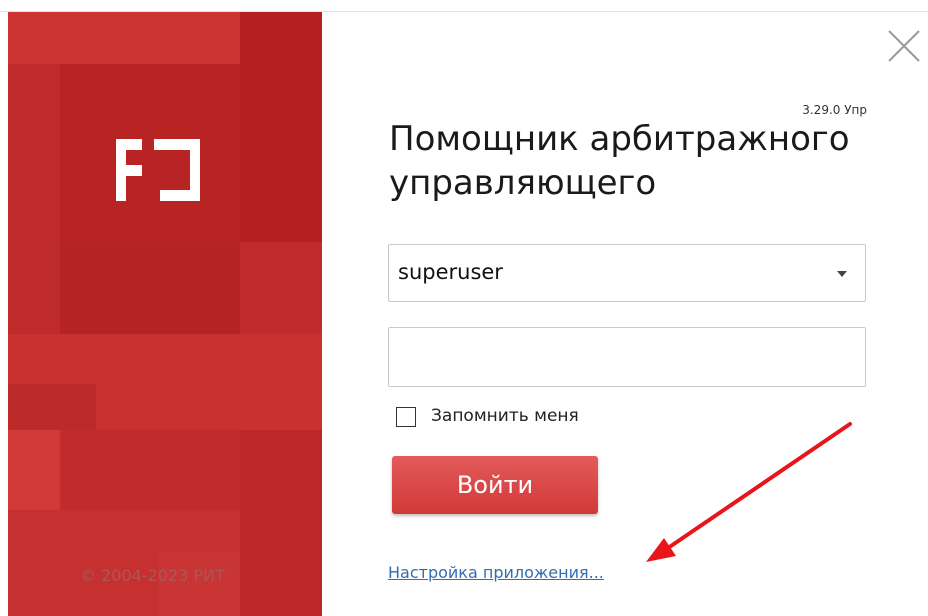  What do you see at coordinates (152, 575) in the screenshot?
I see `copyright-text: © 2004-2023 РИТ` at bounding box center [152, 575].